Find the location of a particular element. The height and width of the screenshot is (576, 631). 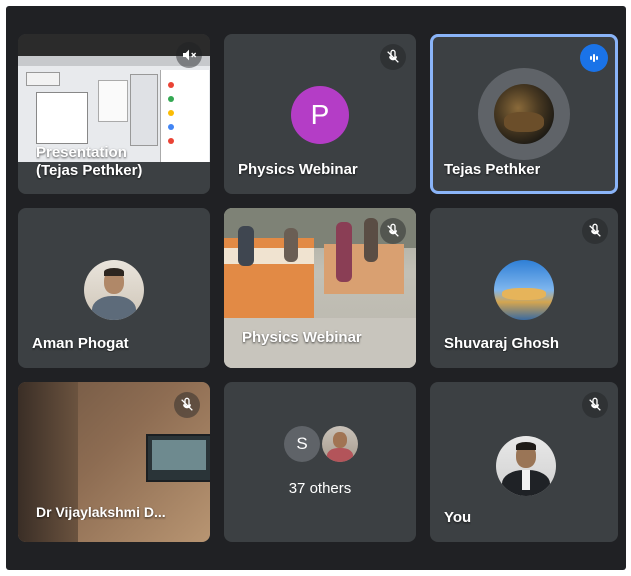

tile-you: You is located at coordinates (524, 462).